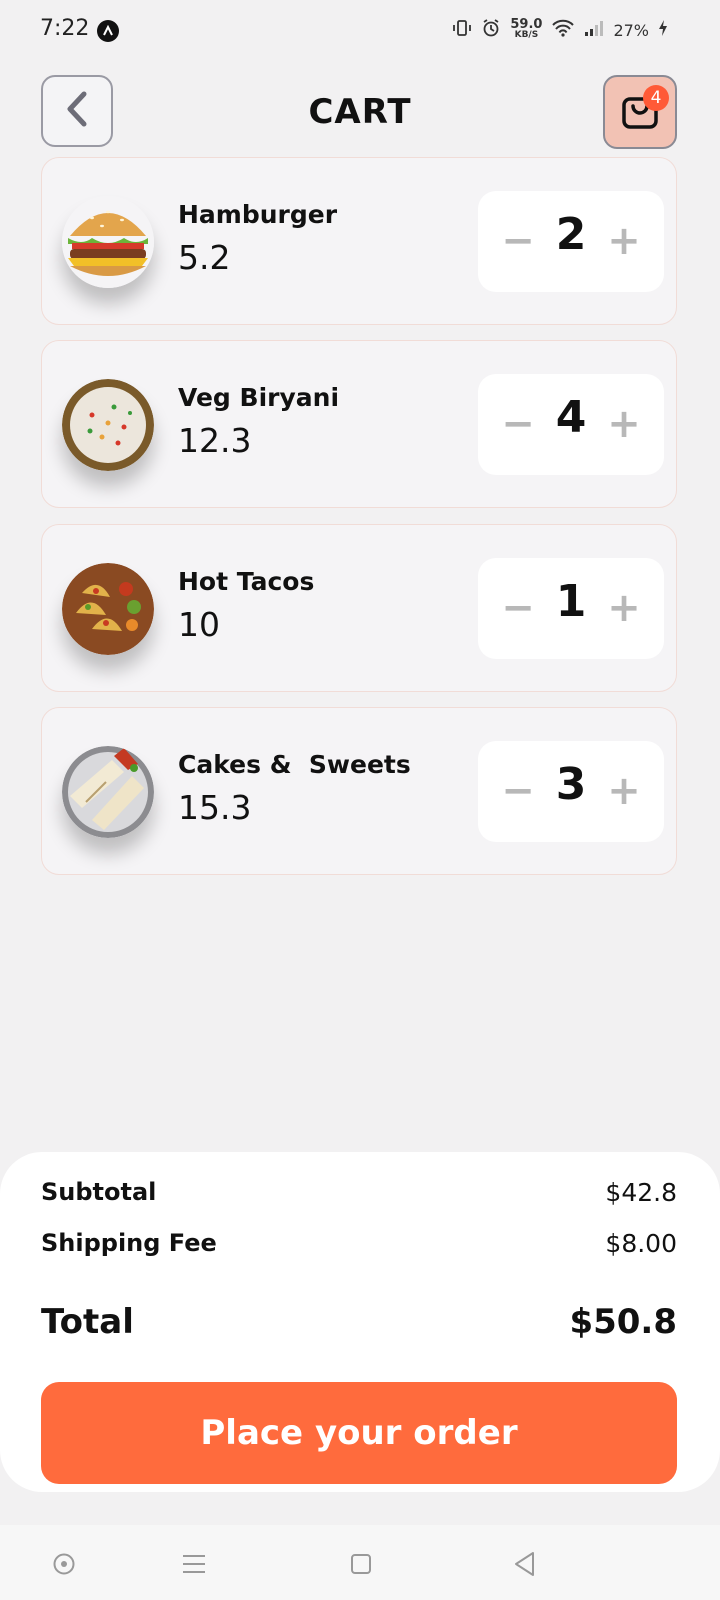 This screenshot has height=1600, width=720. Describe the element at coordinates (631, 30) in the screenshot. I see `battery-level: 27%` at that location.